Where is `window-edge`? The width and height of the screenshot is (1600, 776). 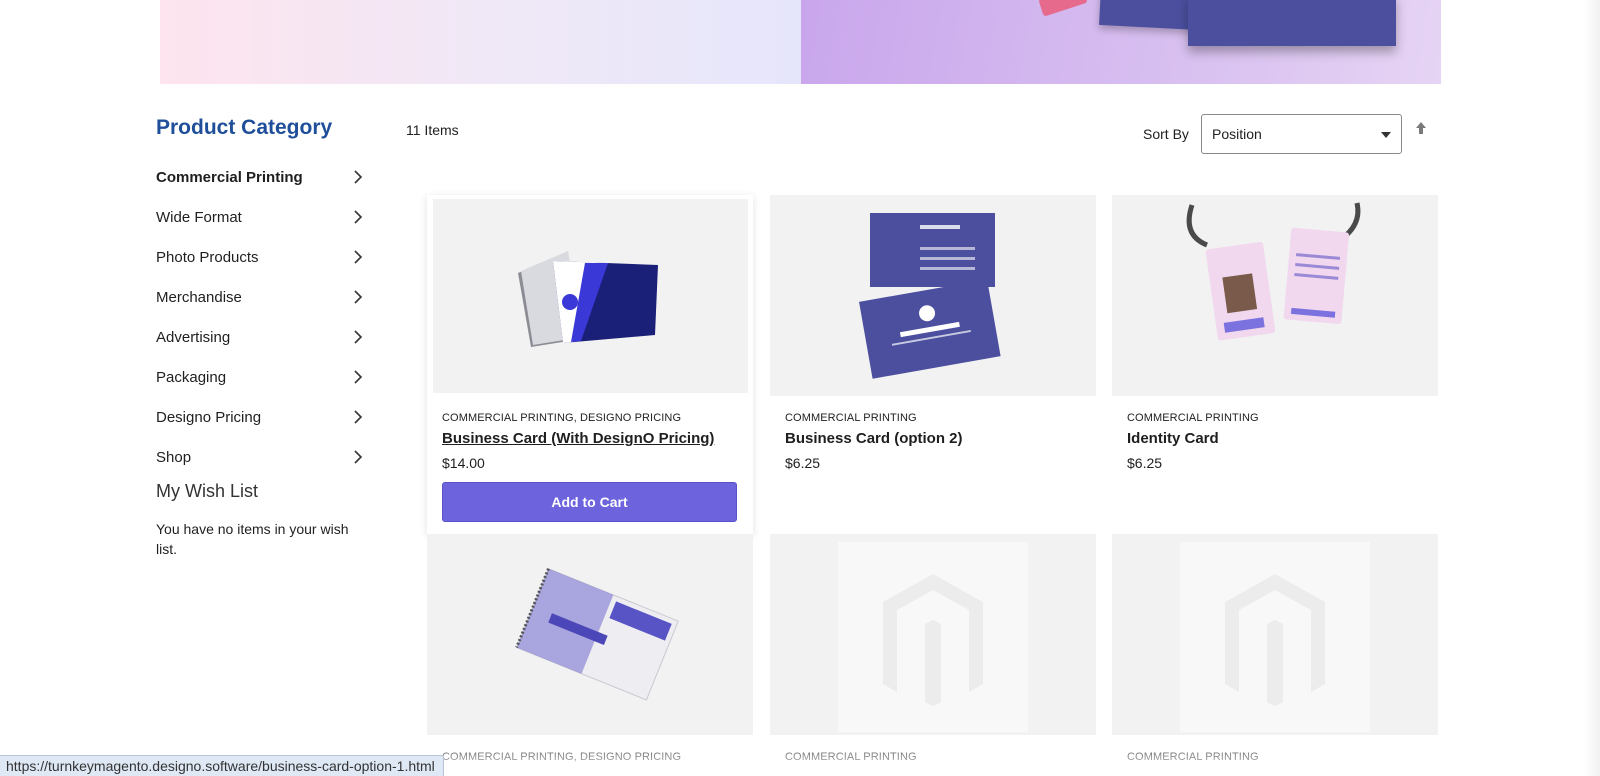
window-edge is located at coordinates (1592, 388).